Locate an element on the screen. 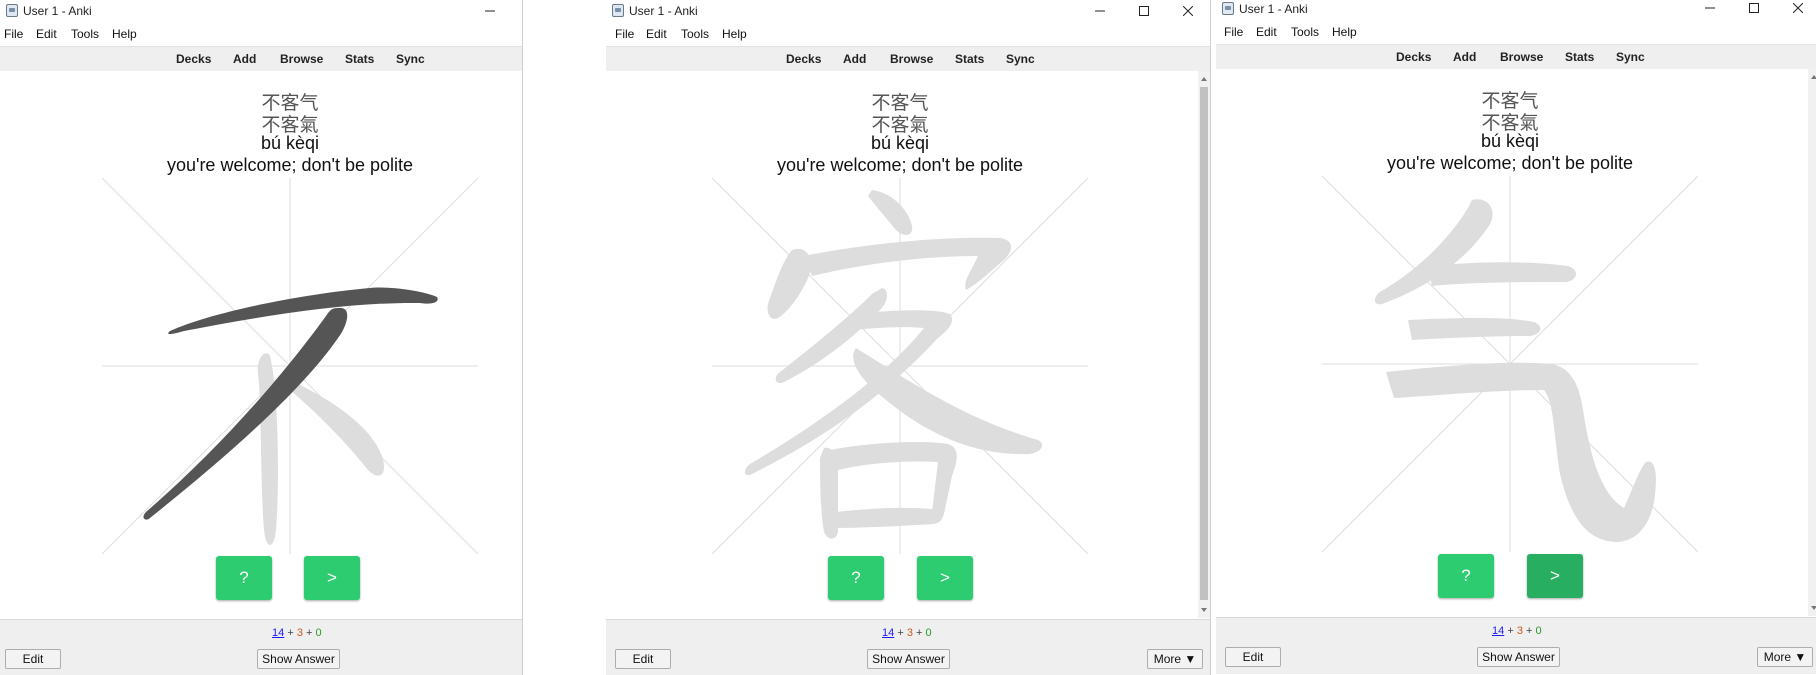 The height and width of the screenshot is (675, 1816). stroke-qi-heng2 is located at coordinates (1474, 329).